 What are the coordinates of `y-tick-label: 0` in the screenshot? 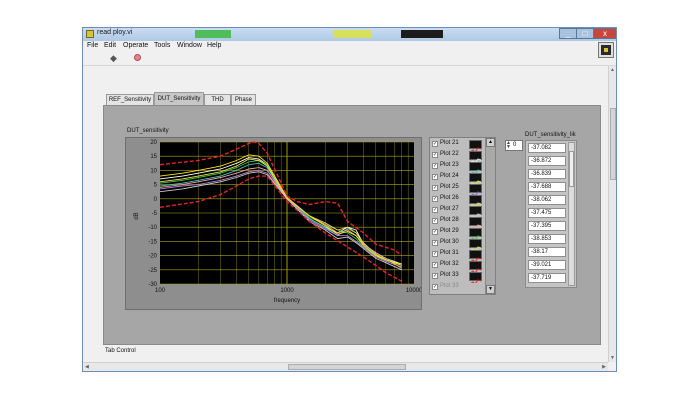 It's located at (156, 200).